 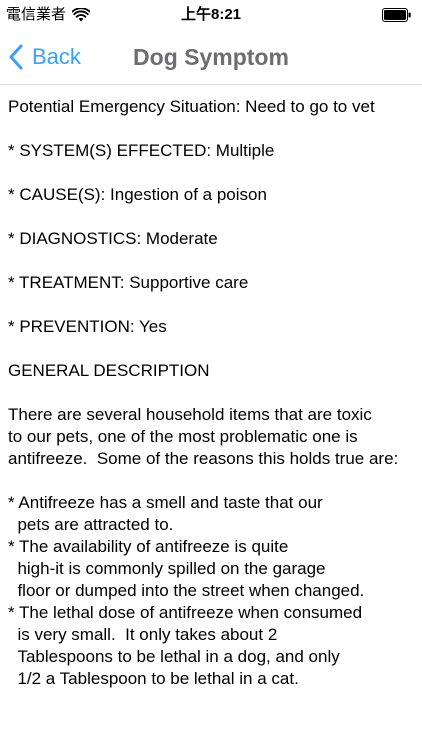 What do you see at coordinates (211, 57) in the screenshot?
I see `navigation-bar: Dog Symptom Back` at bounding box center [211, 57].